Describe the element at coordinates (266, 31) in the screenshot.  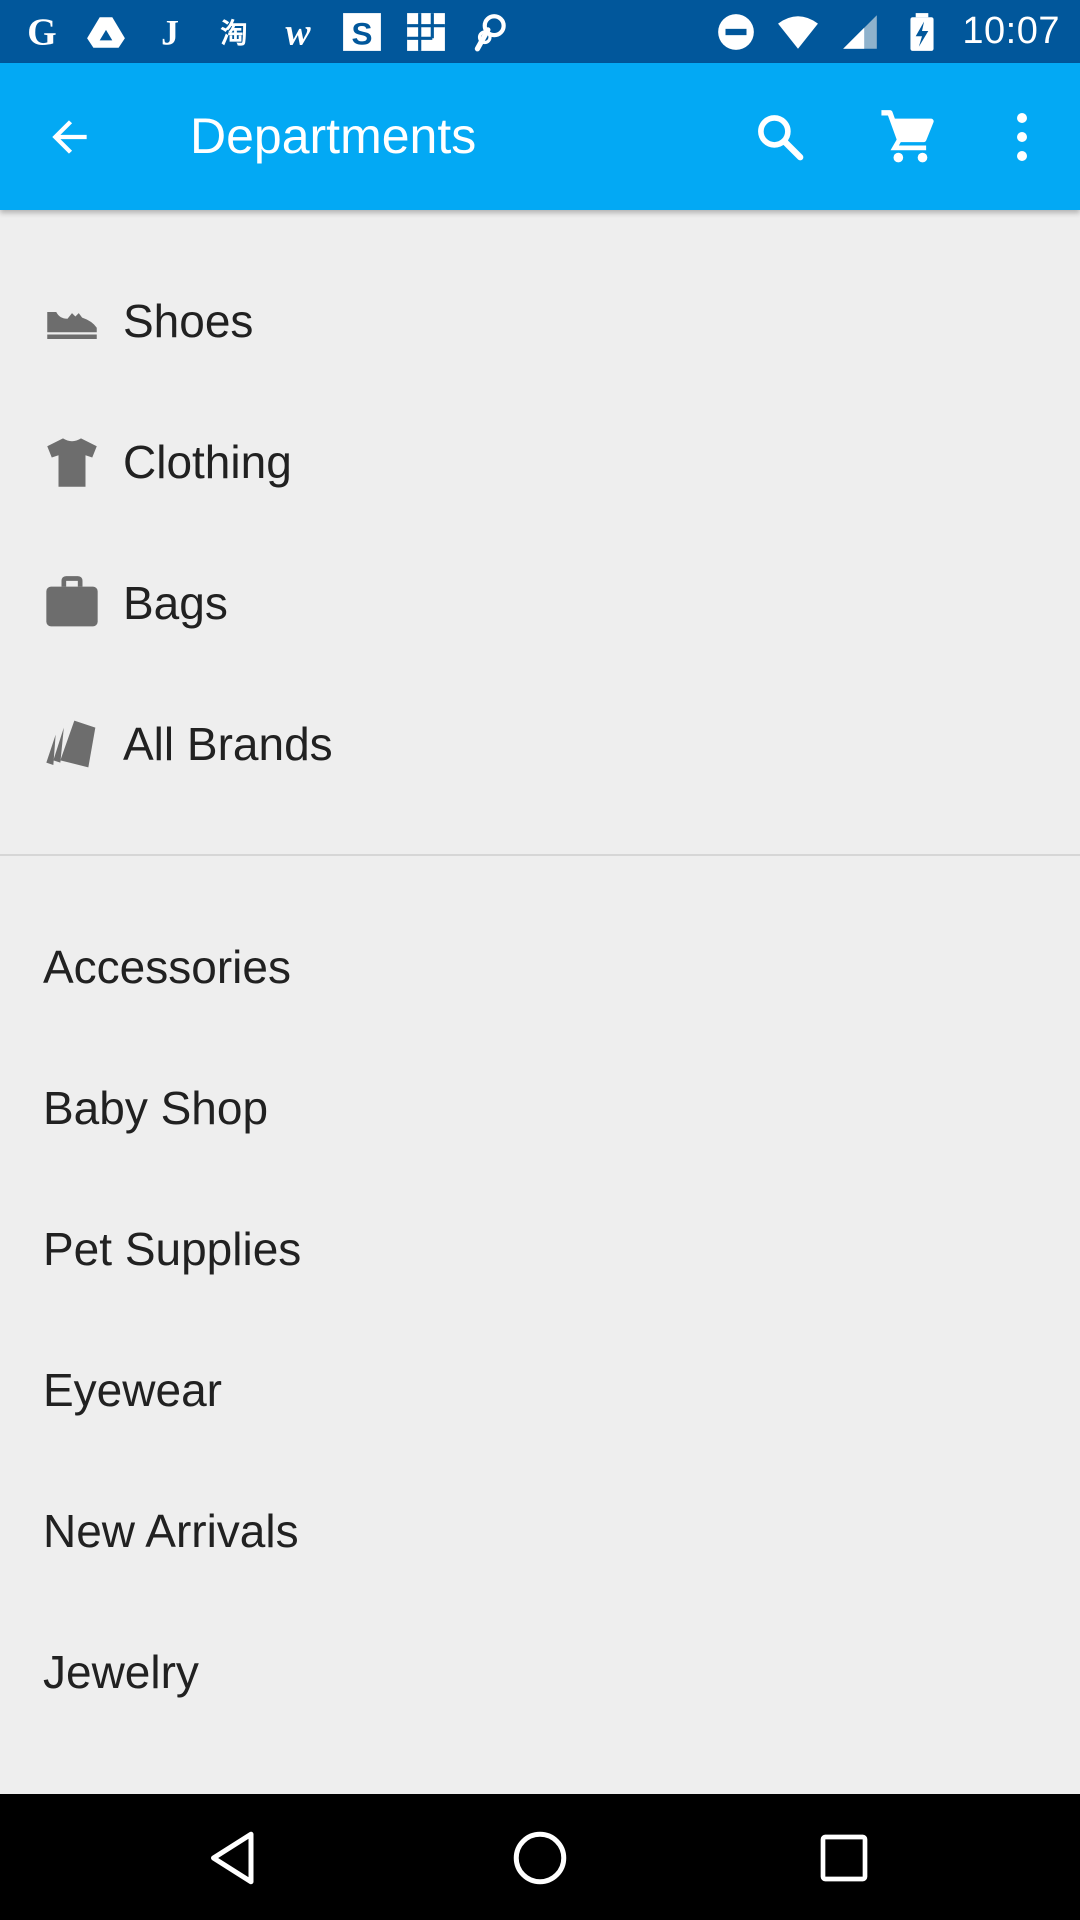
I see `notification-icons: G J 淘 w S` at that location.